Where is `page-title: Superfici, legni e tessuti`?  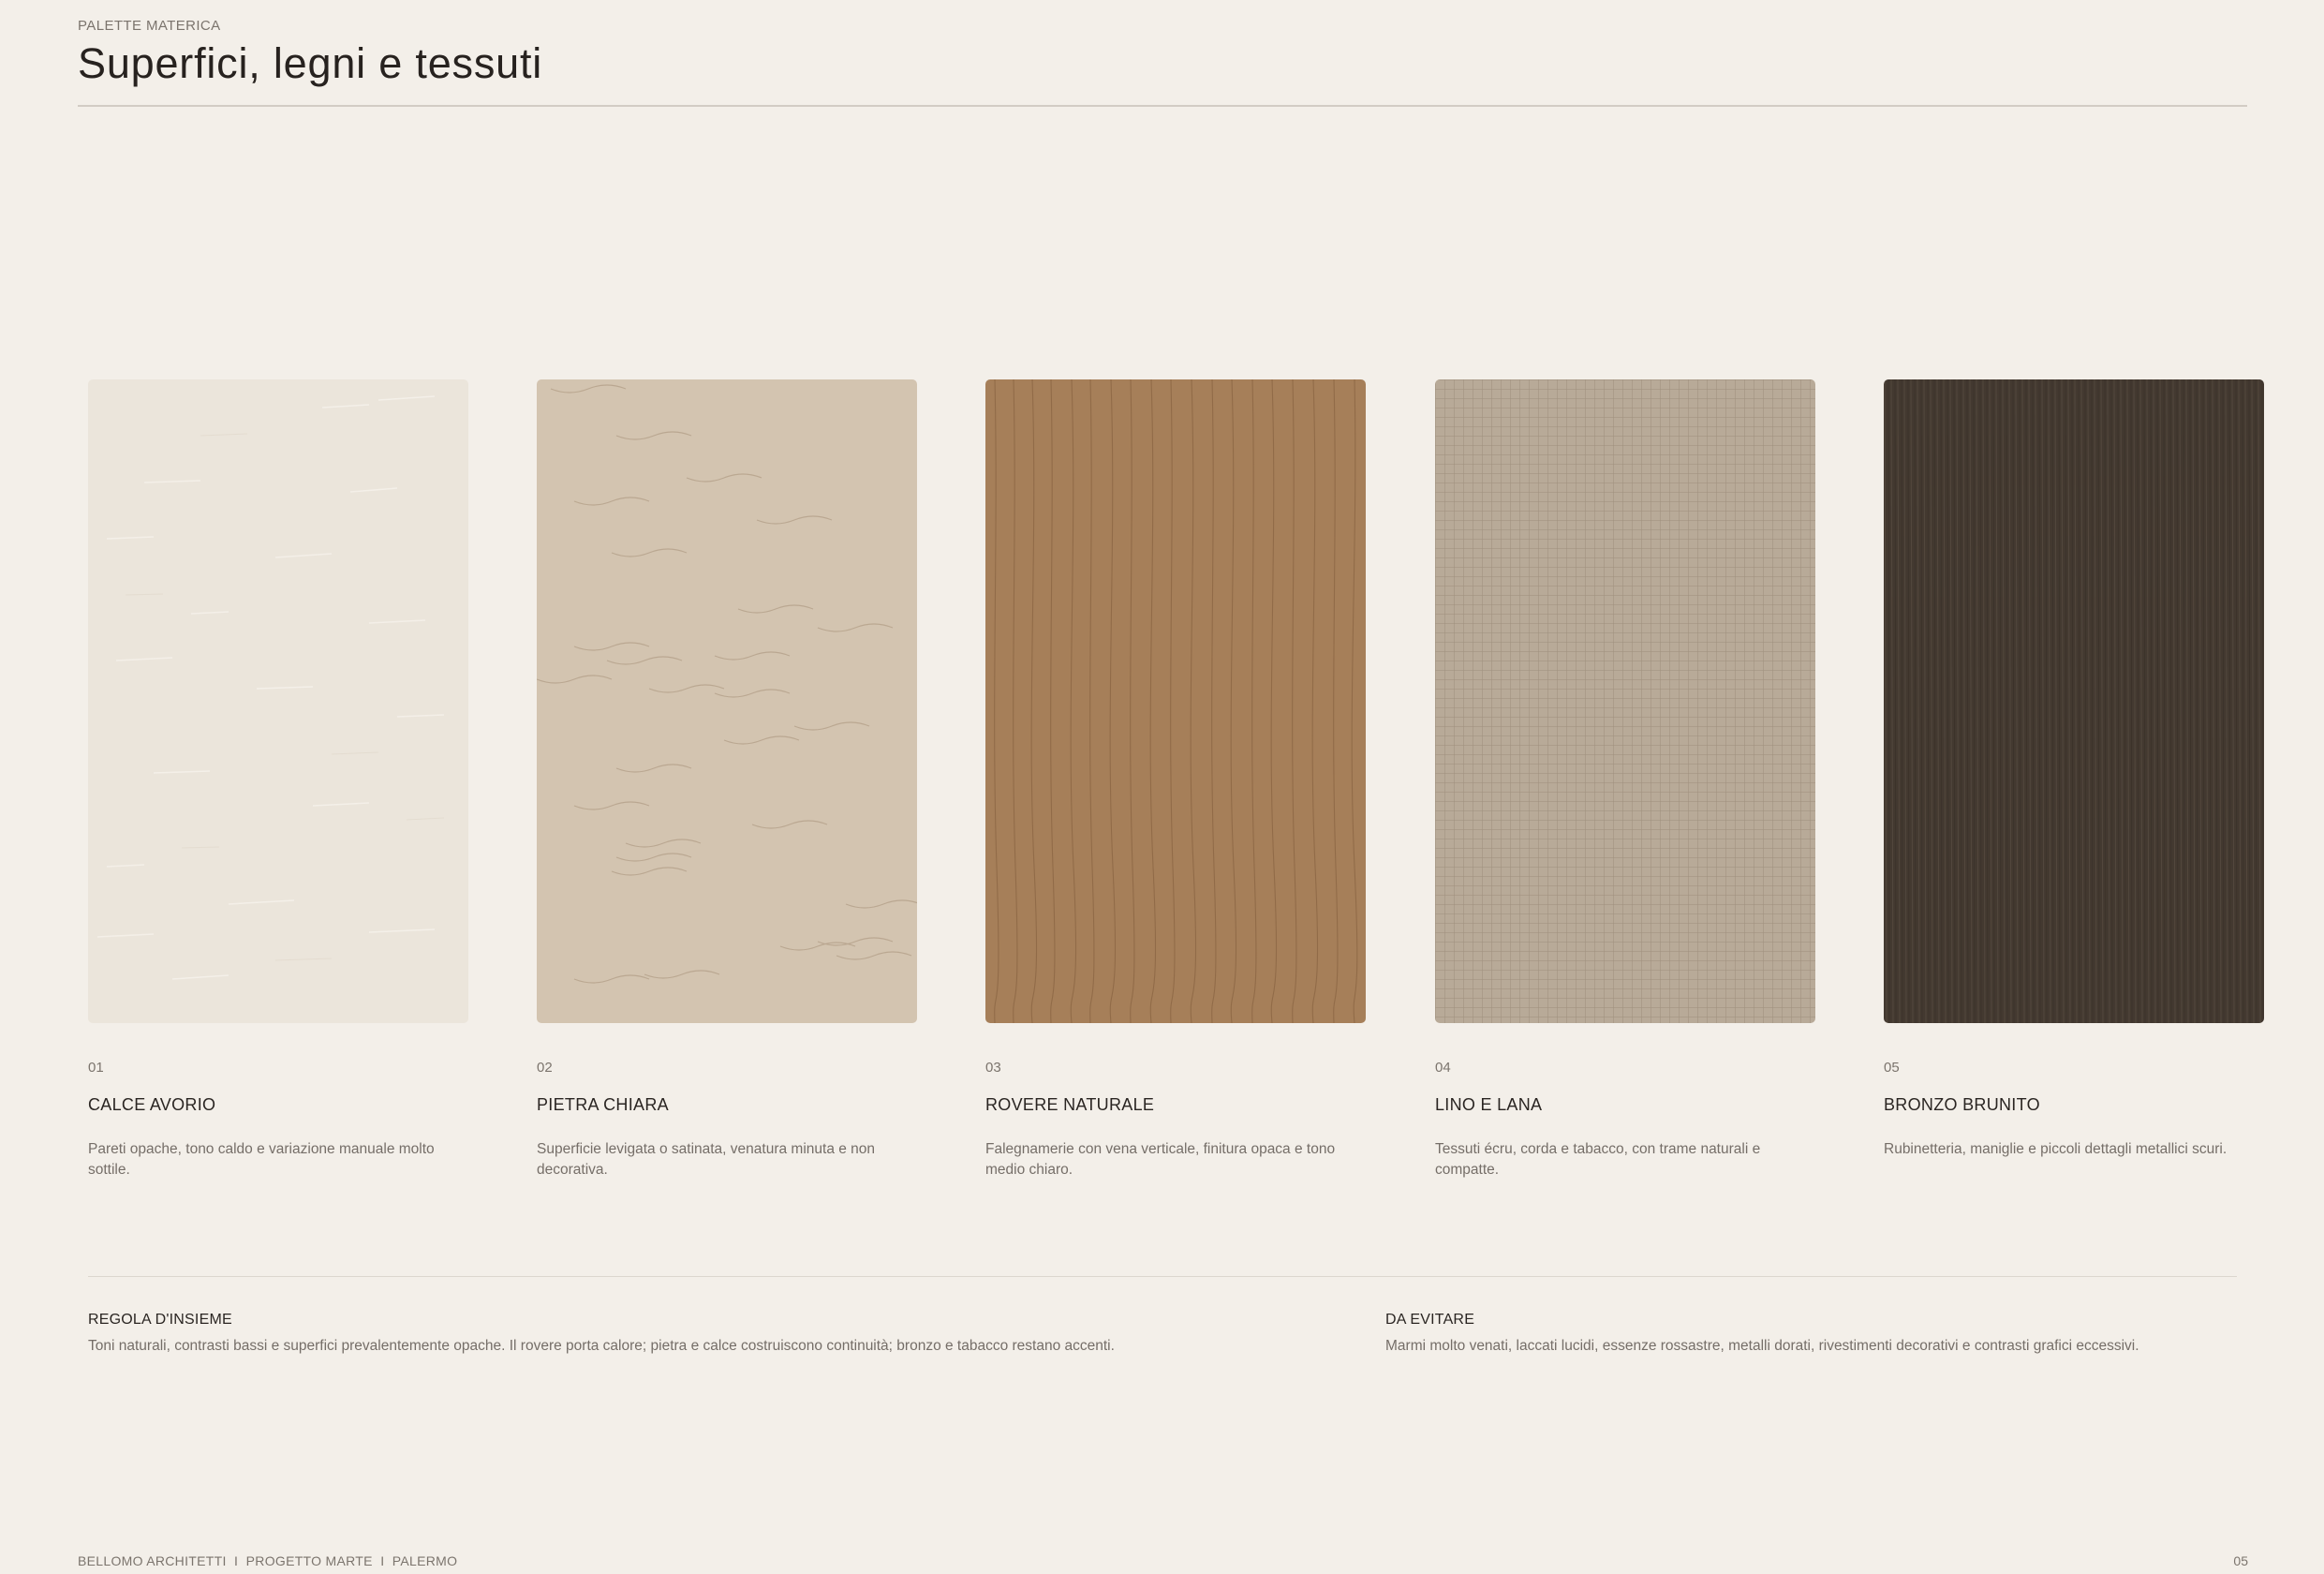
page-title: Superfici, legni e tessuti is located at coordinates (311, 63).